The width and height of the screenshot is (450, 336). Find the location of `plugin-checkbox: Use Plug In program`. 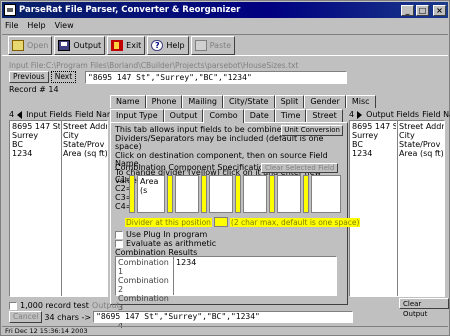

plugin-checkbox: Use Plug In program is located at coordinates (161, 234).